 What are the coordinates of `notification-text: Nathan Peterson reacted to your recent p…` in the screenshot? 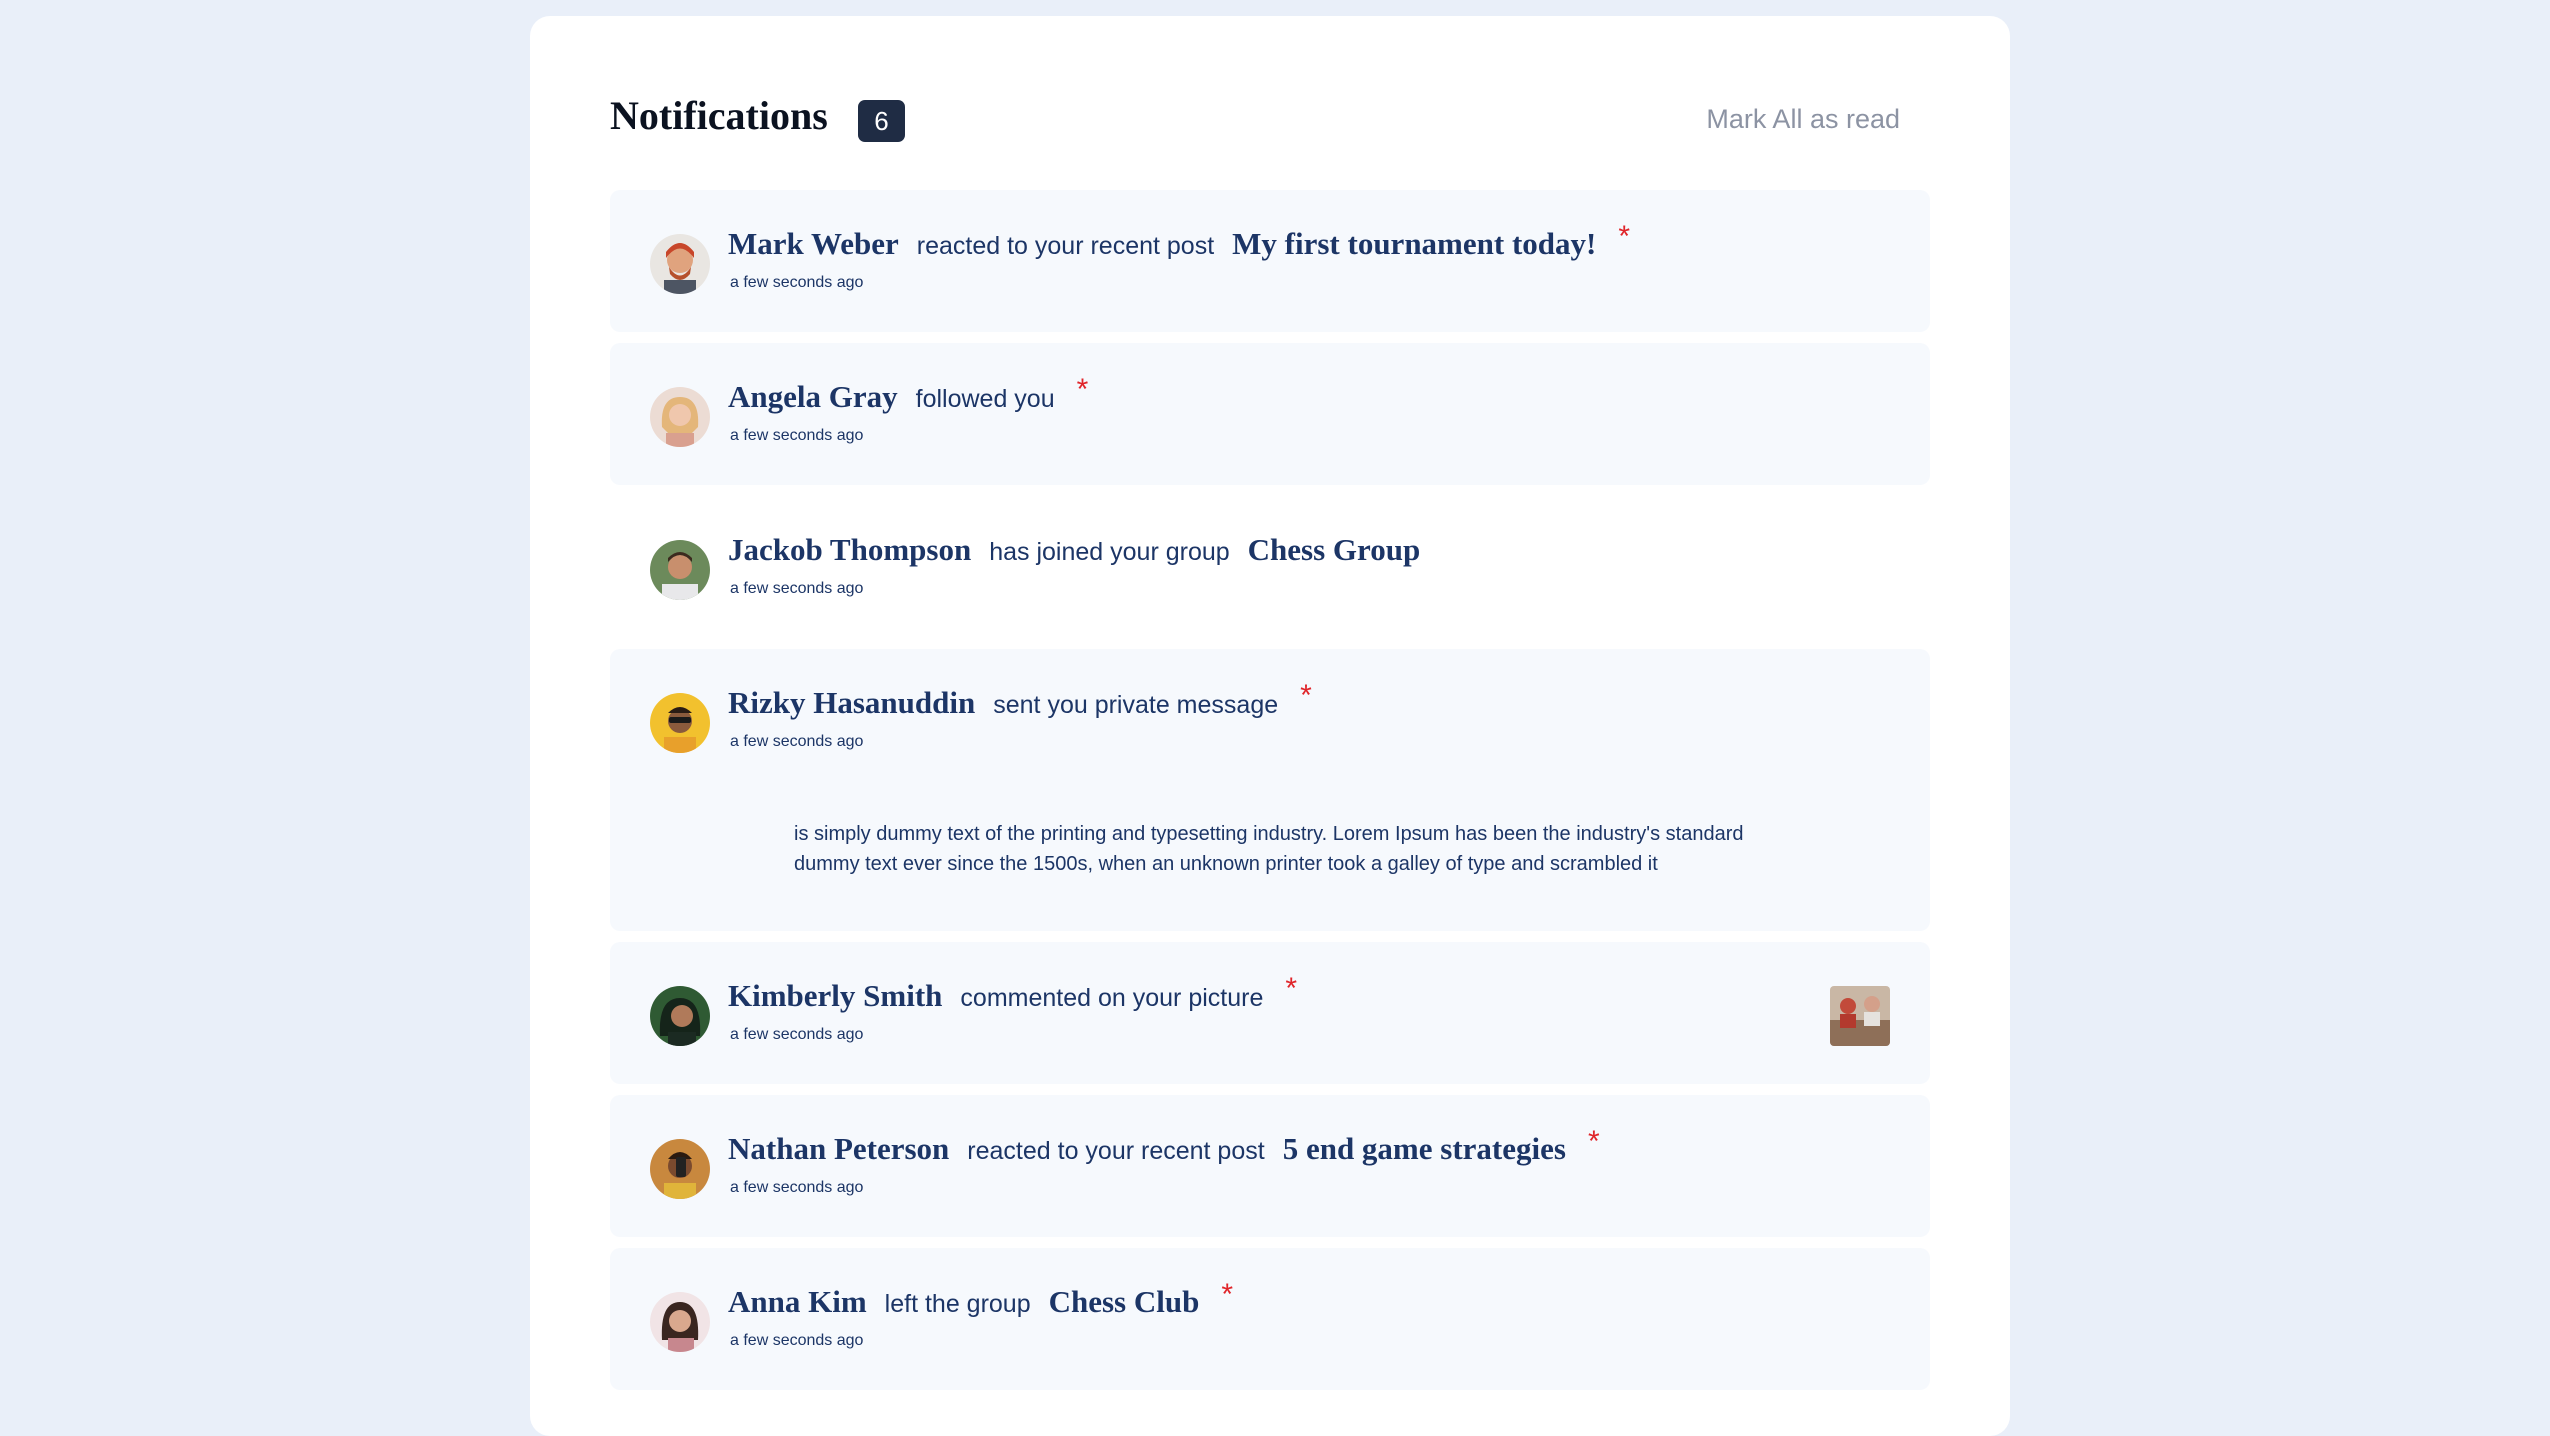 It's located at (1164, 1146).